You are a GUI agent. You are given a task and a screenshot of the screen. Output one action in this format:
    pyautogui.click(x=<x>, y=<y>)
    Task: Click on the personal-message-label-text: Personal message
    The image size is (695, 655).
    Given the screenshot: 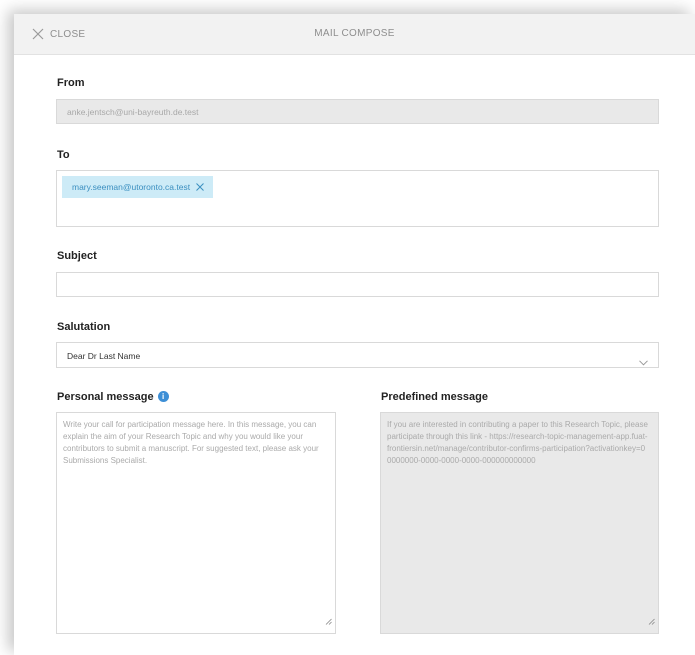 What is the action you would take?
    pyautogui.click(x=105, y=397)
    